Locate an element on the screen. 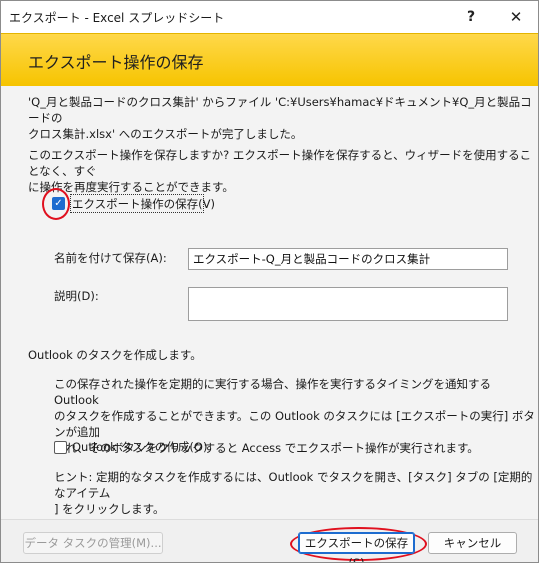 The height and width of the screenshot is (563, 539). description-input-wrapper is located at coordinates (348, 304).